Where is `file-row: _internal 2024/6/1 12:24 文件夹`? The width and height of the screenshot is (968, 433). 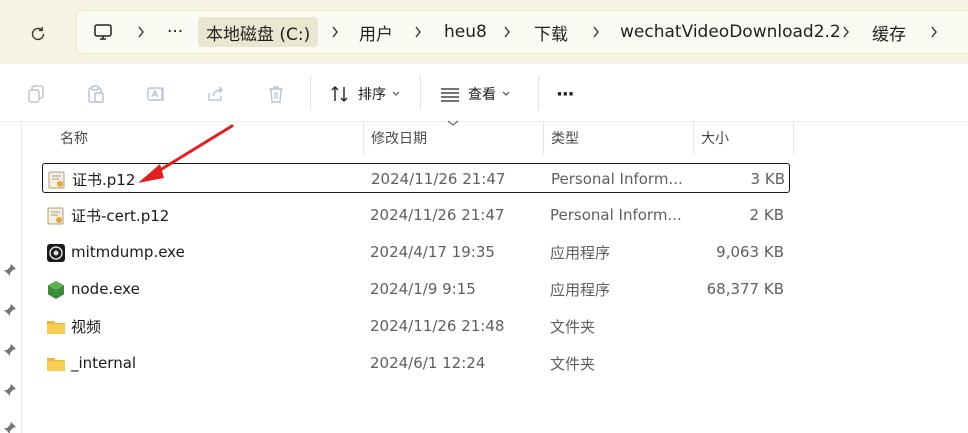
file-row: _internal 2024/6/1 12:24 文件夹 is located at coordinates (416, 363).